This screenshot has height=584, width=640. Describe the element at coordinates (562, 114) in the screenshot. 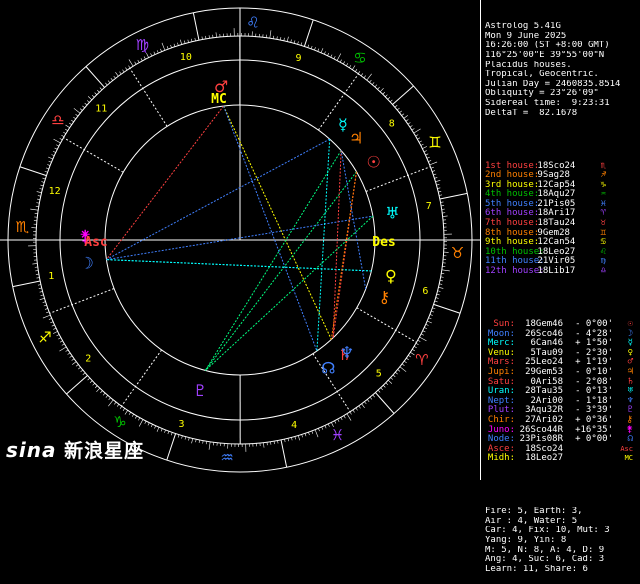

I see `header-line: DeltaT = 82.1678` at that location.